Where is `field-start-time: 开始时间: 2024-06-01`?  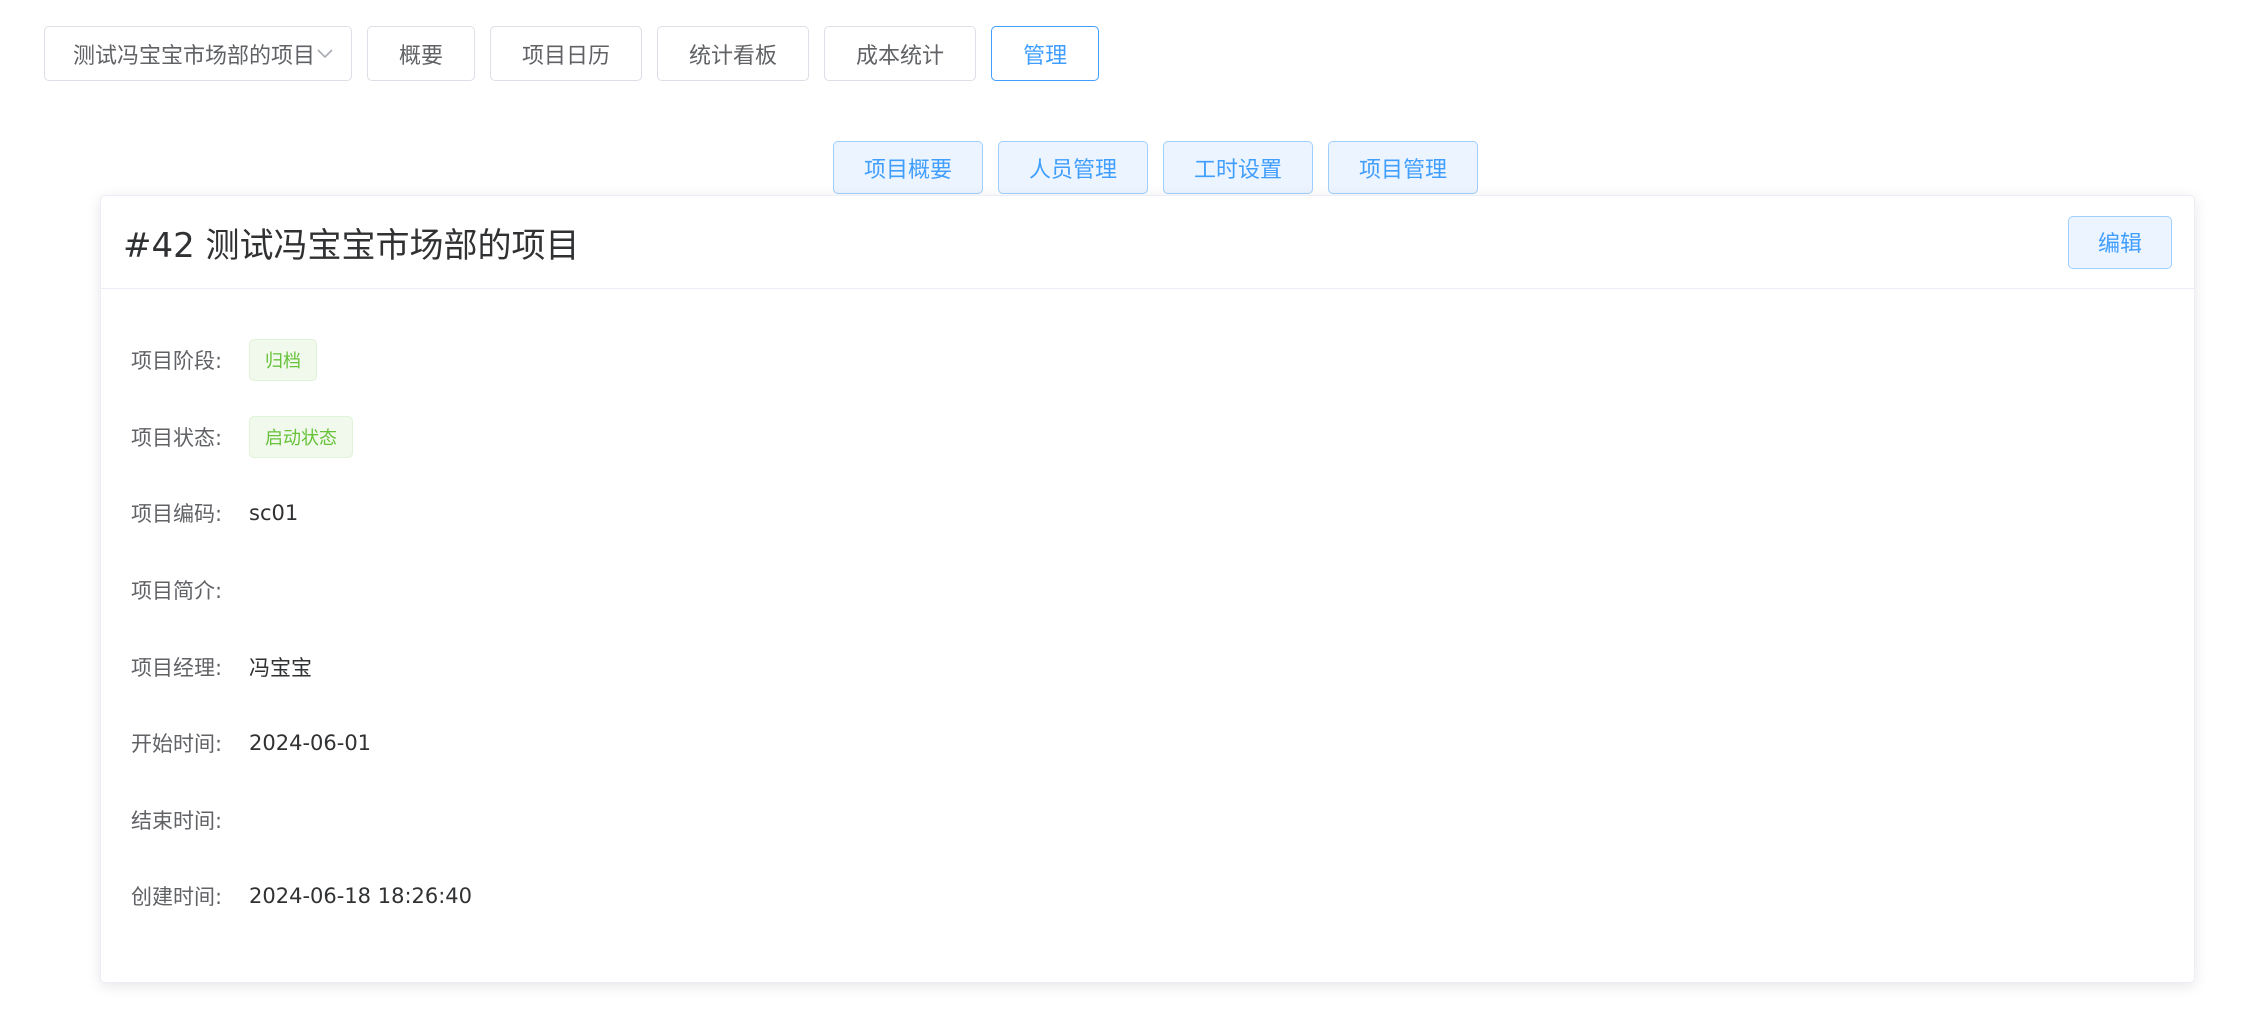
field-start-time: 开始时间: 2024-06-01 is located at coordinates (1162, 743).